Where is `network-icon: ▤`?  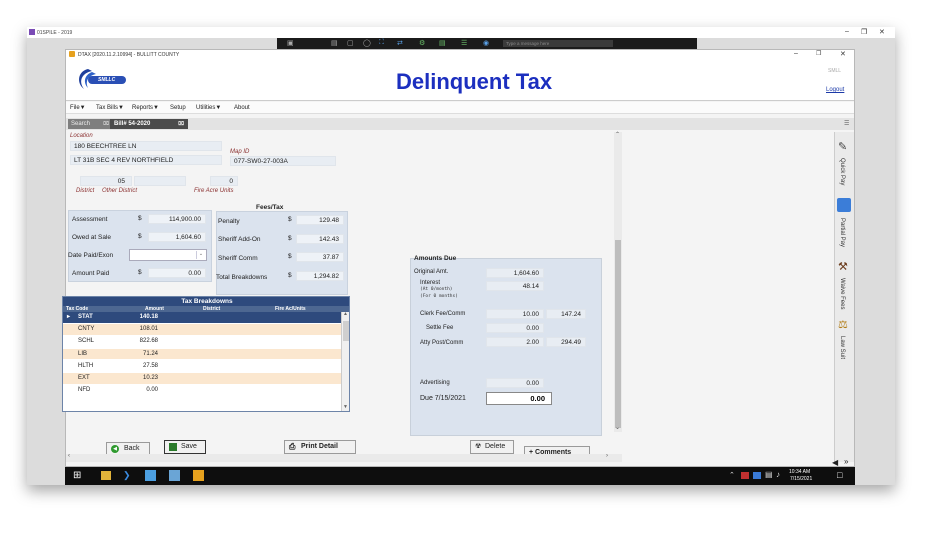
network-icon: ▤ is located at coordinates (769, 474).